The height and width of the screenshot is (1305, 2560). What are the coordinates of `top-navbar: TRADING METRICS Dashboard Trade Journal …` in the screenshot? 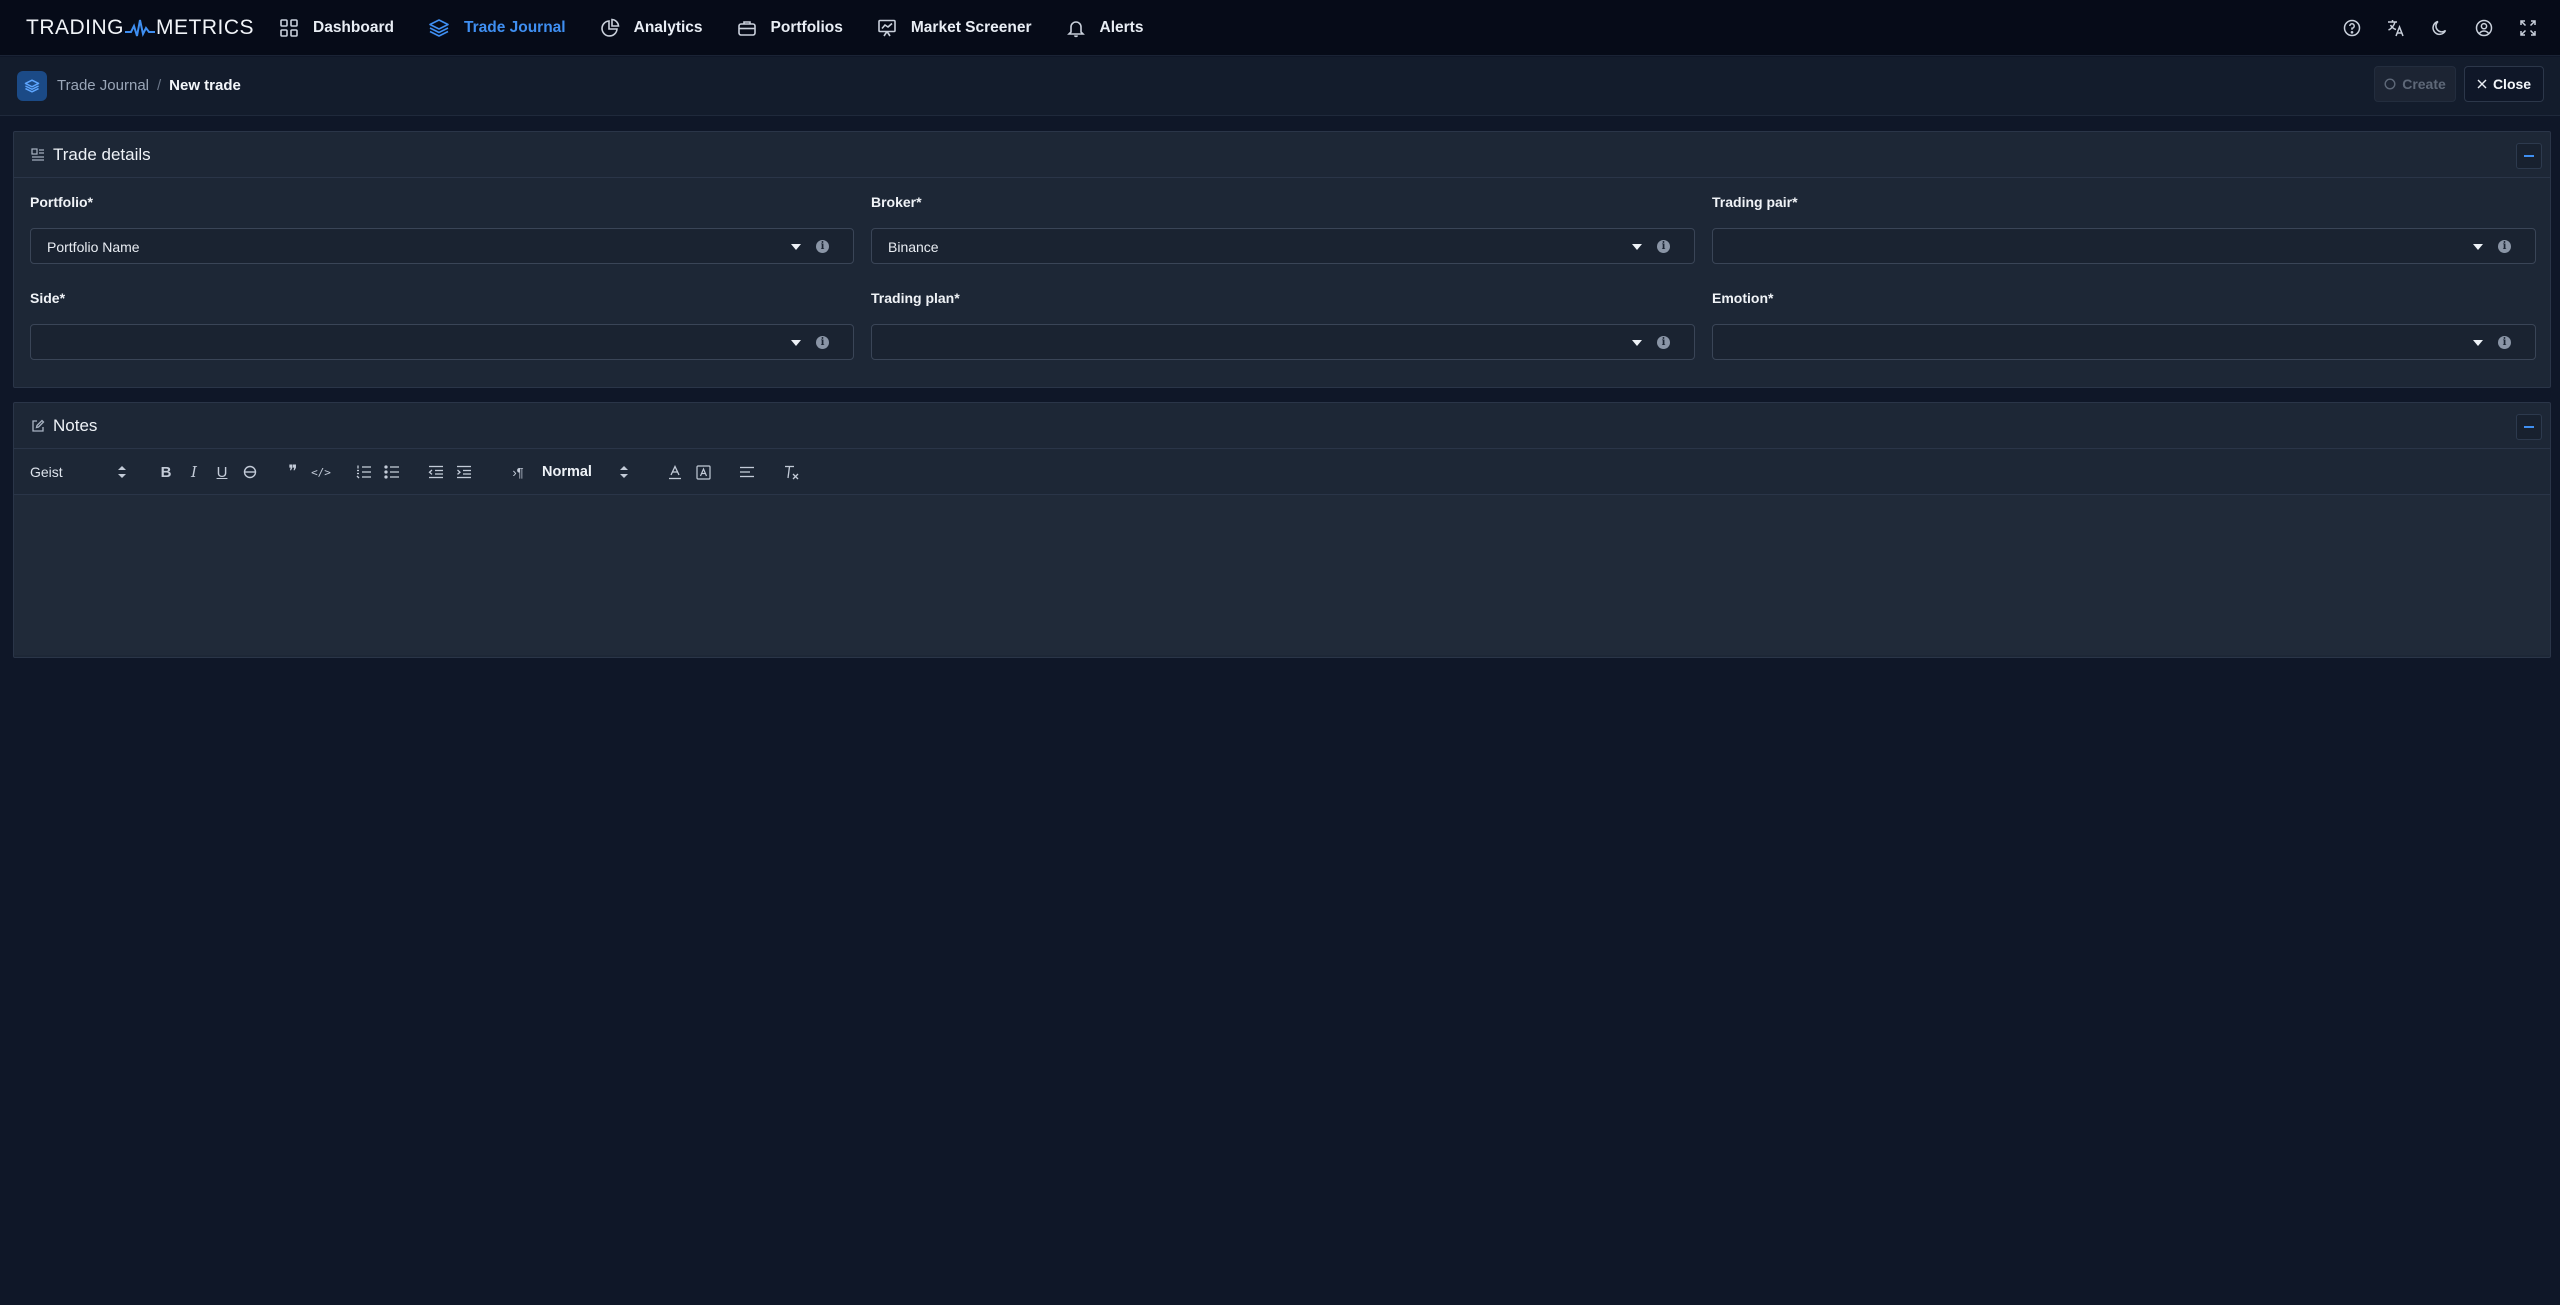 It's located at (1280, 28).